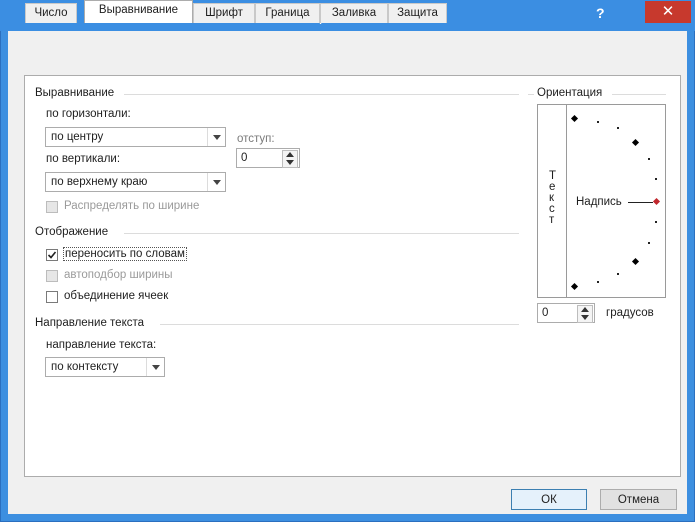 This screenshot has height=522, width=695. I want to click on indent-label: отступ:, so click(256, 139).